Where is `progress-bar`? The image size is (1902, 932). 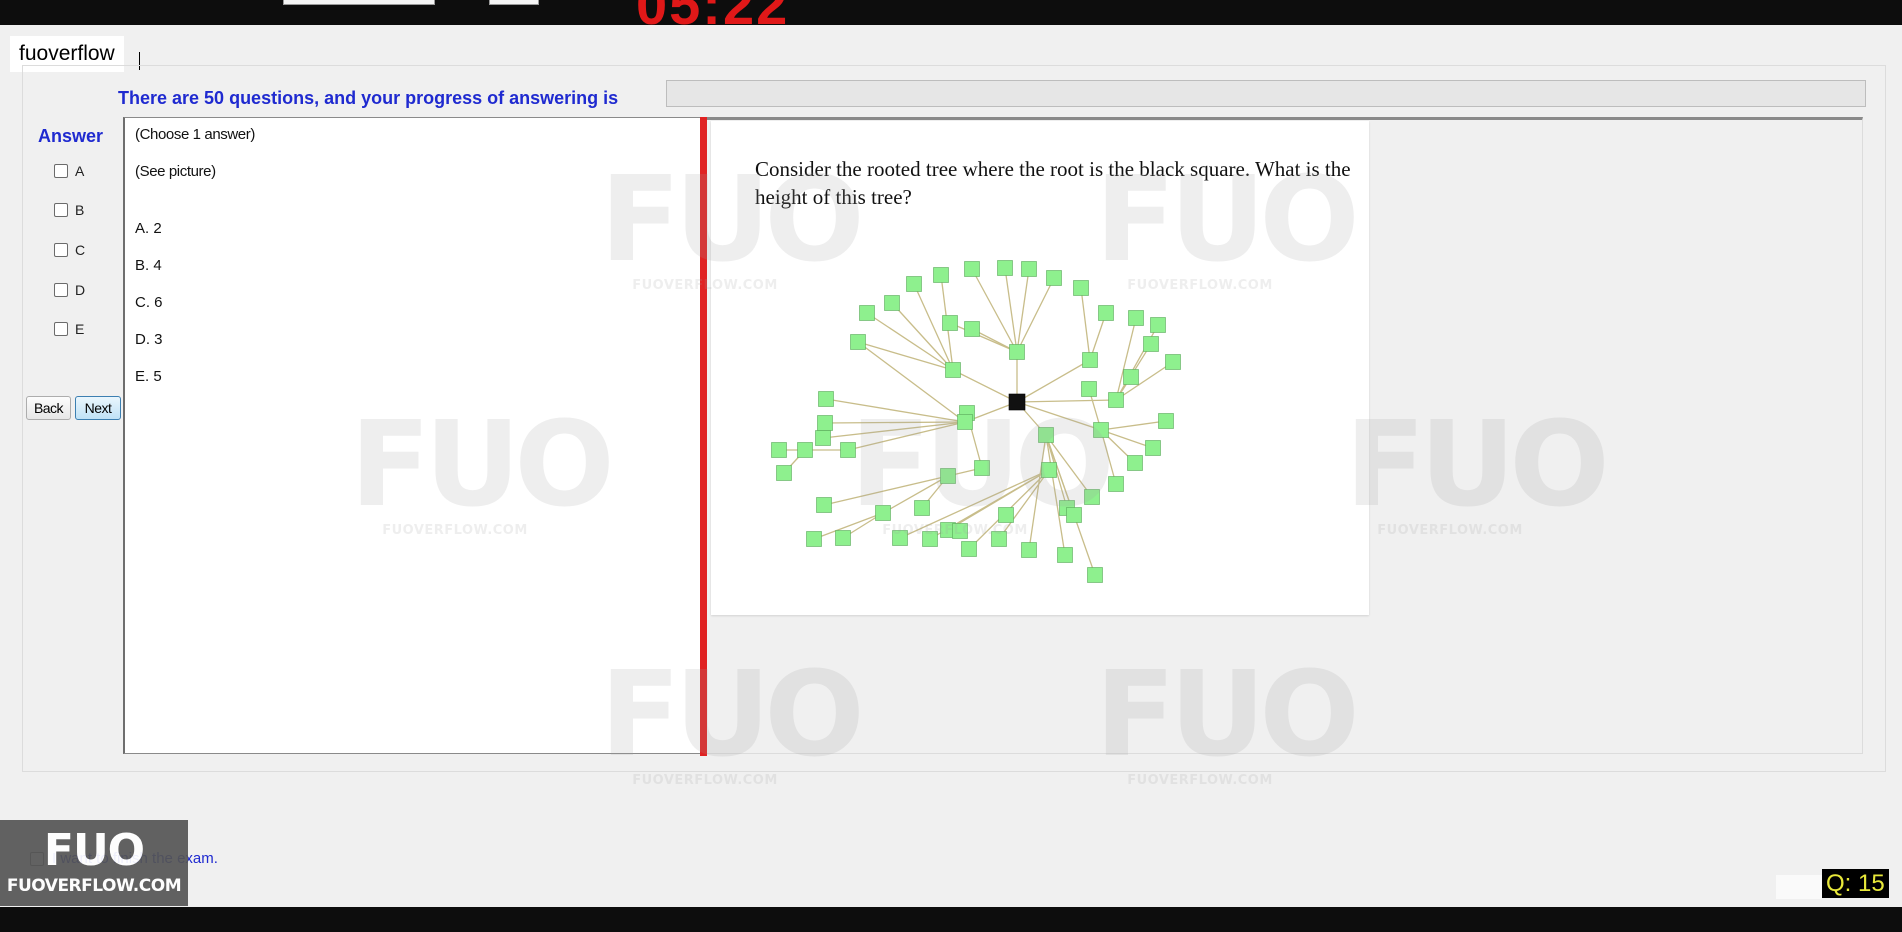
progress-bar is located at coordinates (1266, 93).